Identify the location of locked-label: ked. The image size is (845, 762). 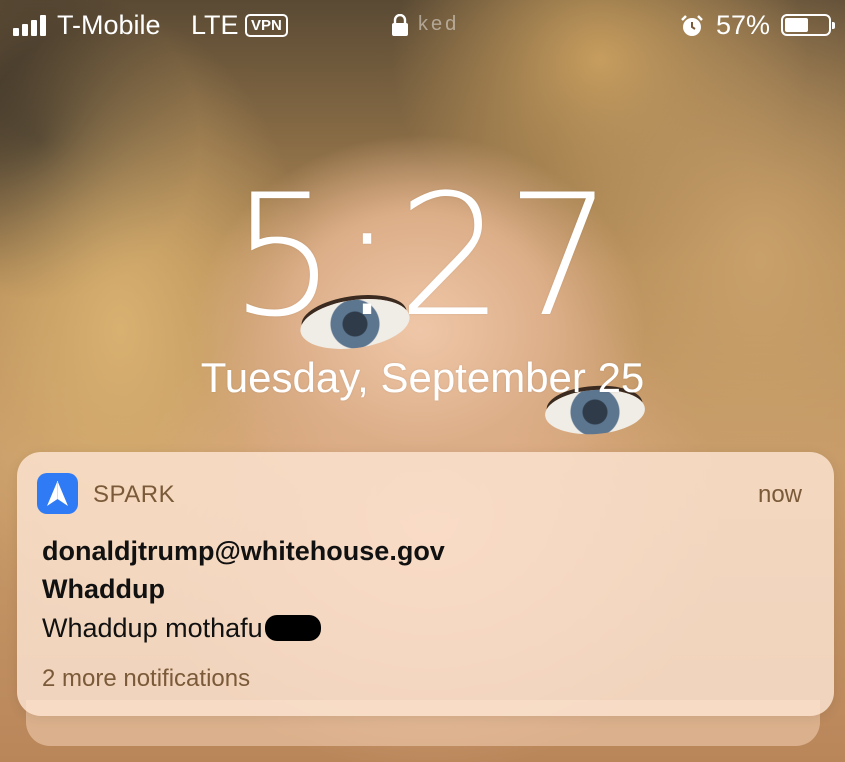
(439, 24).